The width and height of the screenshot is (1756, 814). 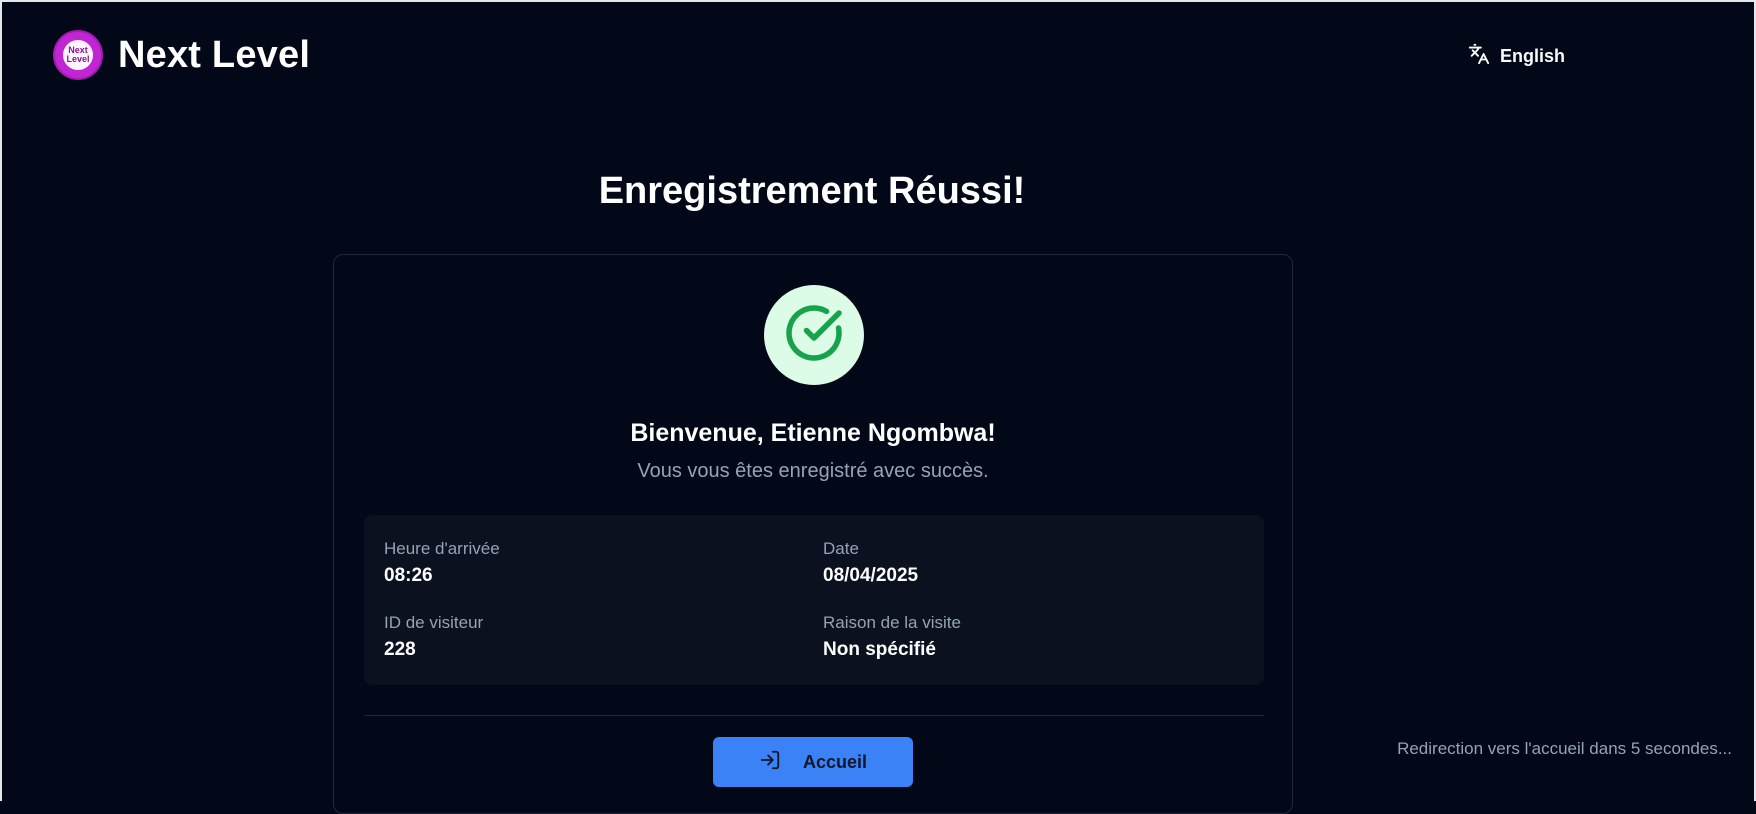 What do you see at coordinates (408, 575) in the screenshot?
I see `arrival-time-value: 08:26` at bounding box center [408, 575].